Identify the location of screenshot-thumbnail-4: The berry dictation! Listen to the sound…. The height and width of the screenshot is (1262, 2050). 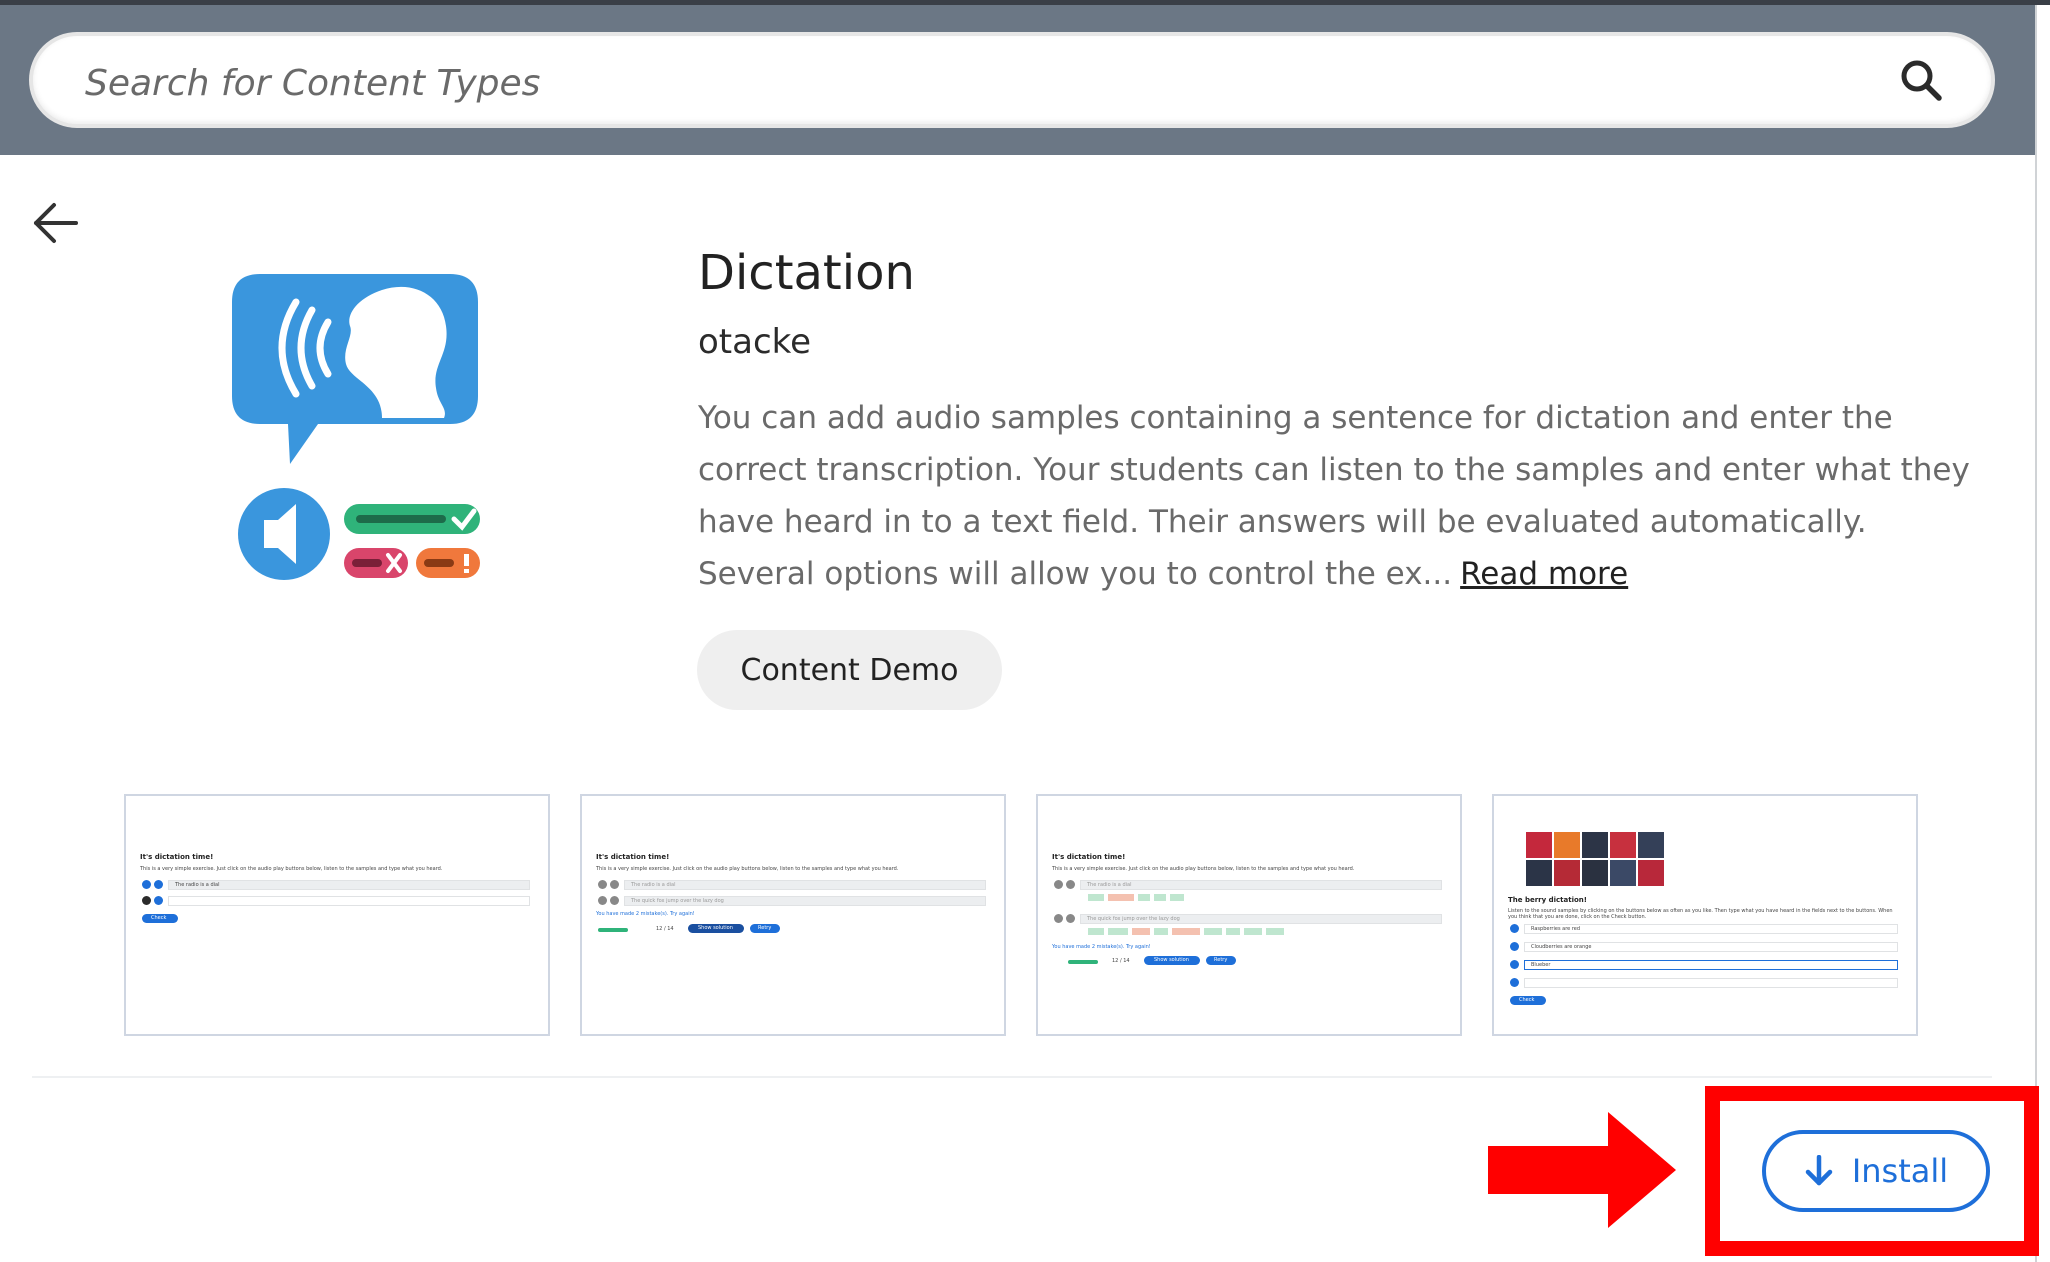
(1705, 915).